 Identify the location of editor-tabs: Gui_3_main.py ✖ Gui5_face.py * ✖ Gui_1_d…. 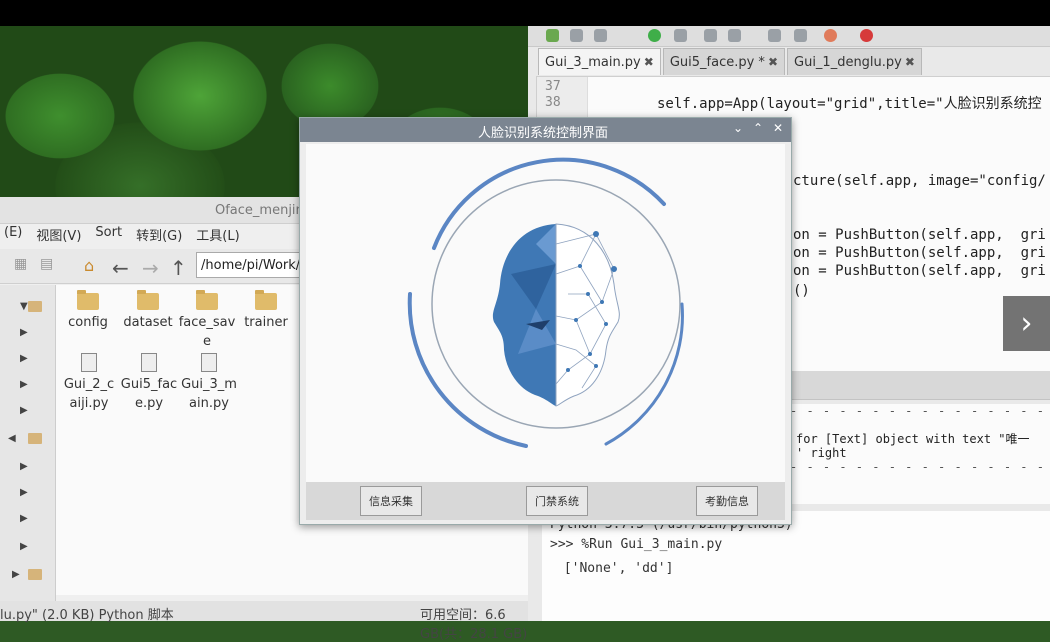
(730, 61).